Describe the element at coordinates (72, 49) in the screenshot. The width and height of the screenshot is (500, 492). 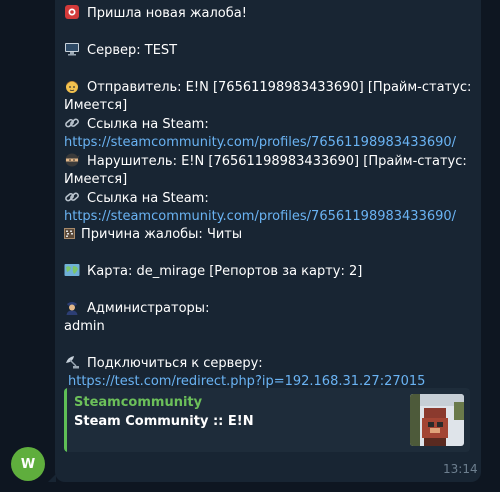
I see `desktop-computer-icon` at that location.